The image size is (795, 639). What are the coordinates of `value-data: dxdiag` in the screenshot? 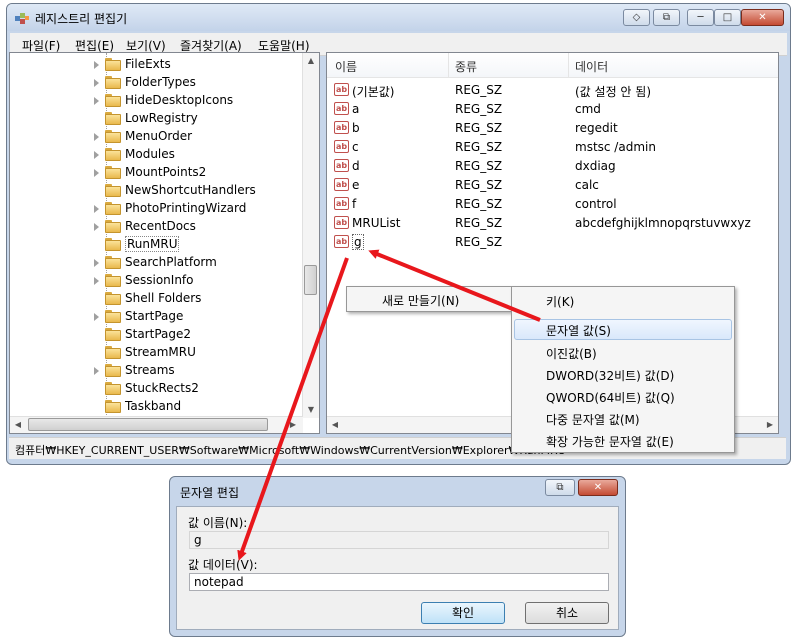 It's located at (595, 166).